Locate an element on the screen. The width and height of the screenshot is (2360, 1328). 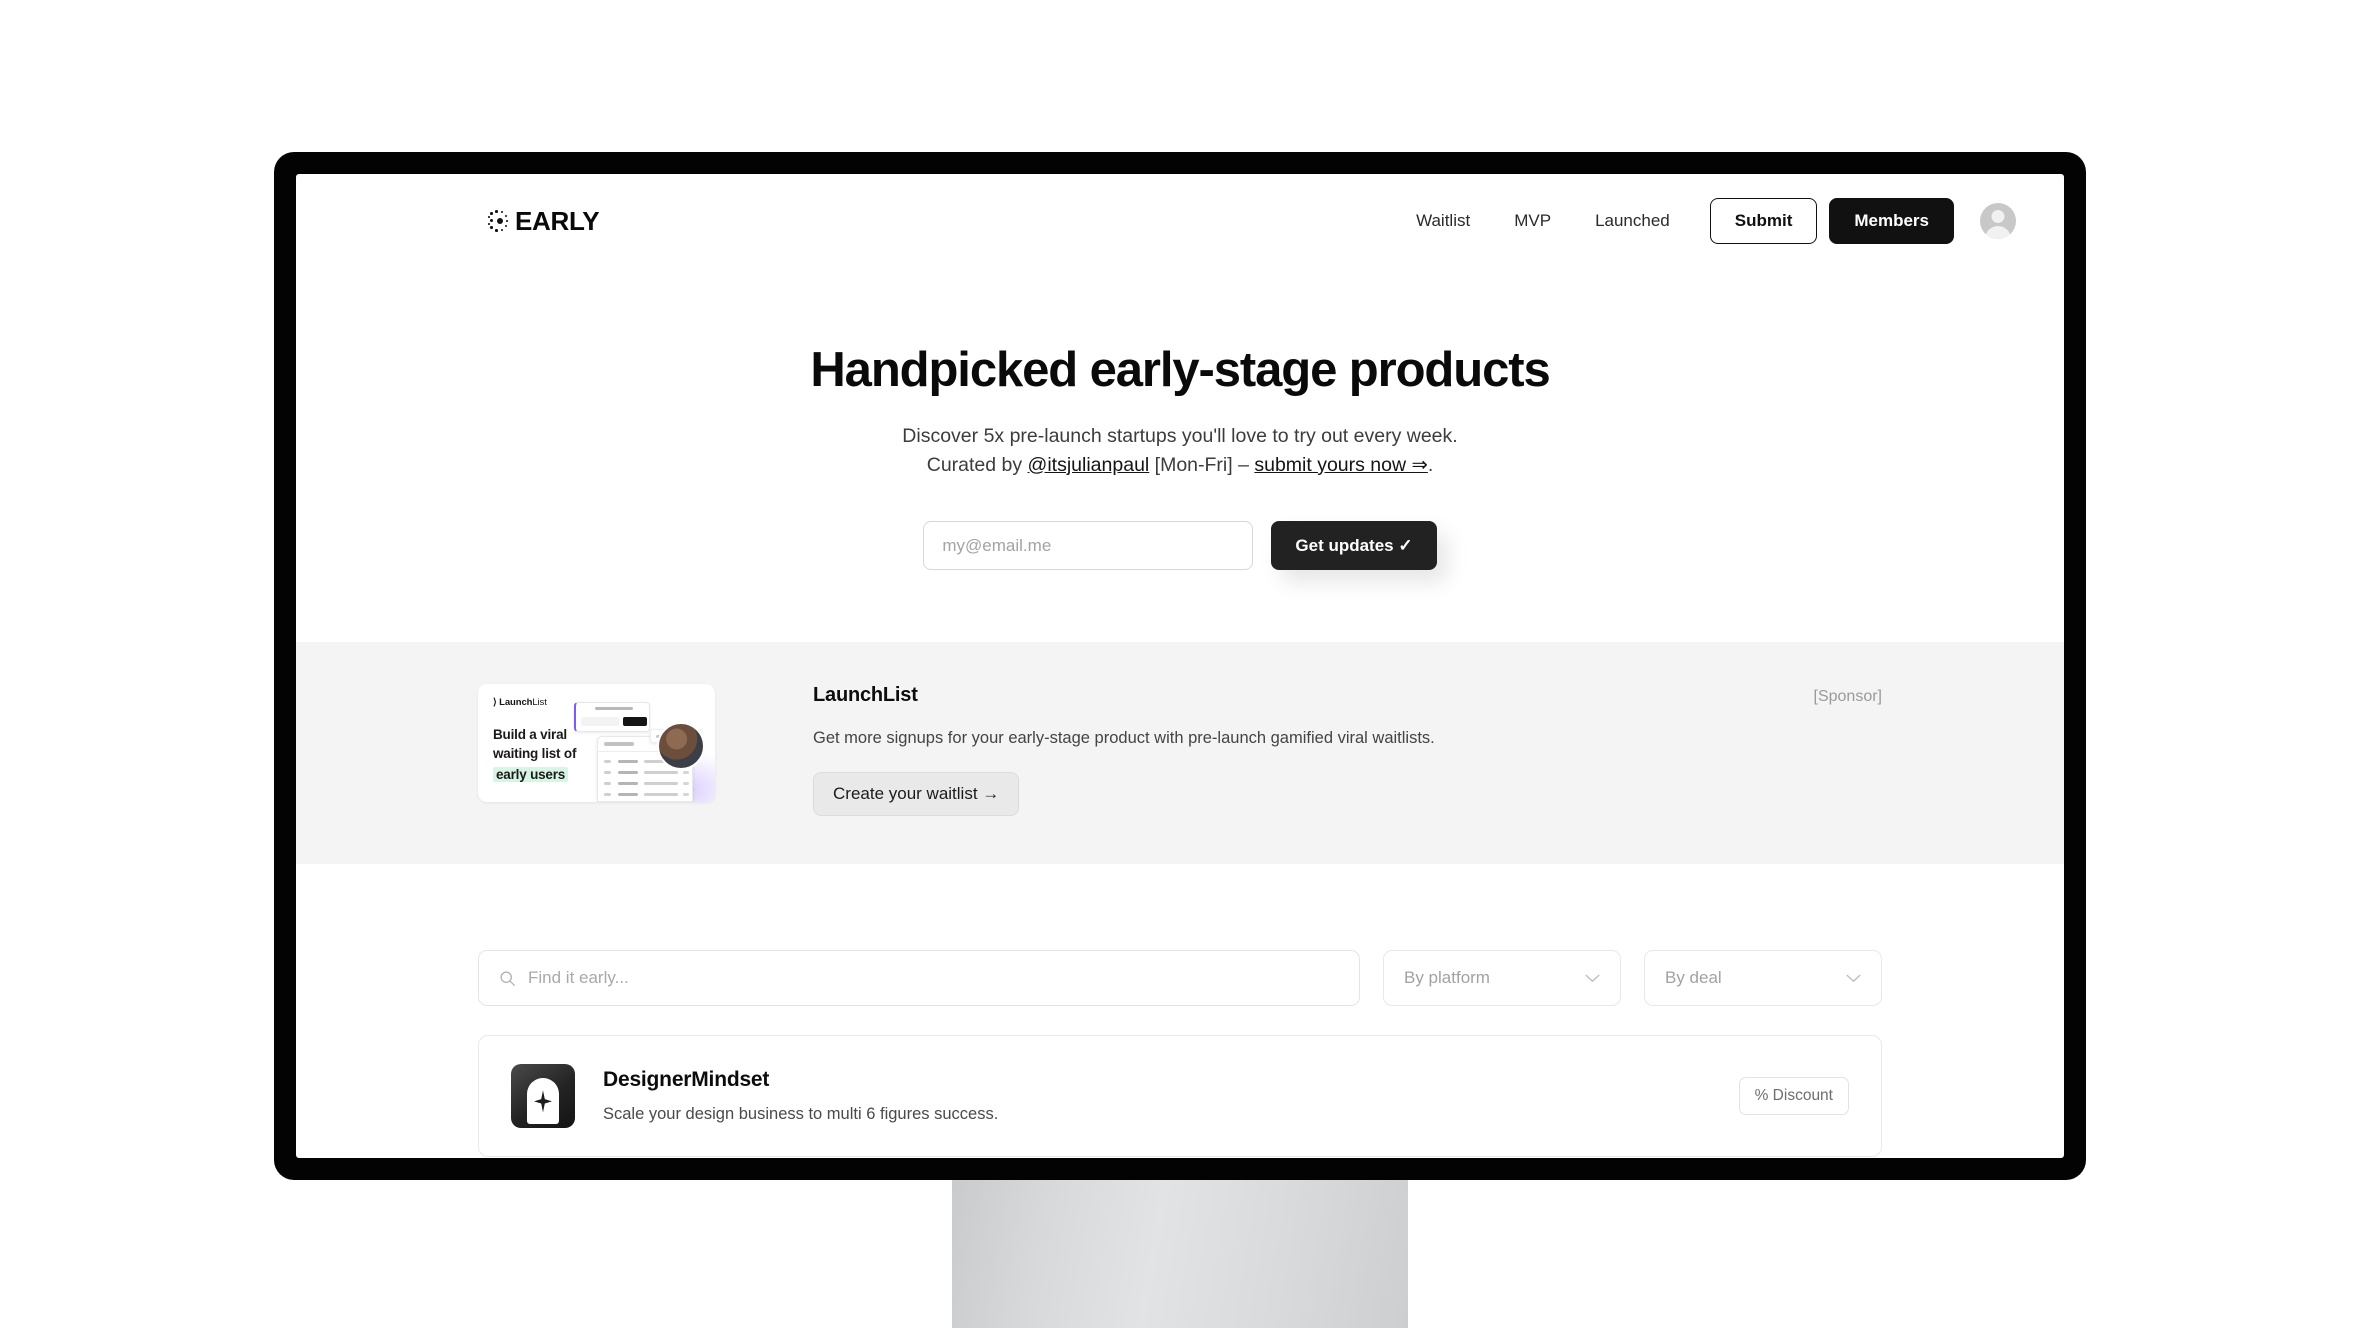
members-button: Members is located at coordinates (1891, 221).